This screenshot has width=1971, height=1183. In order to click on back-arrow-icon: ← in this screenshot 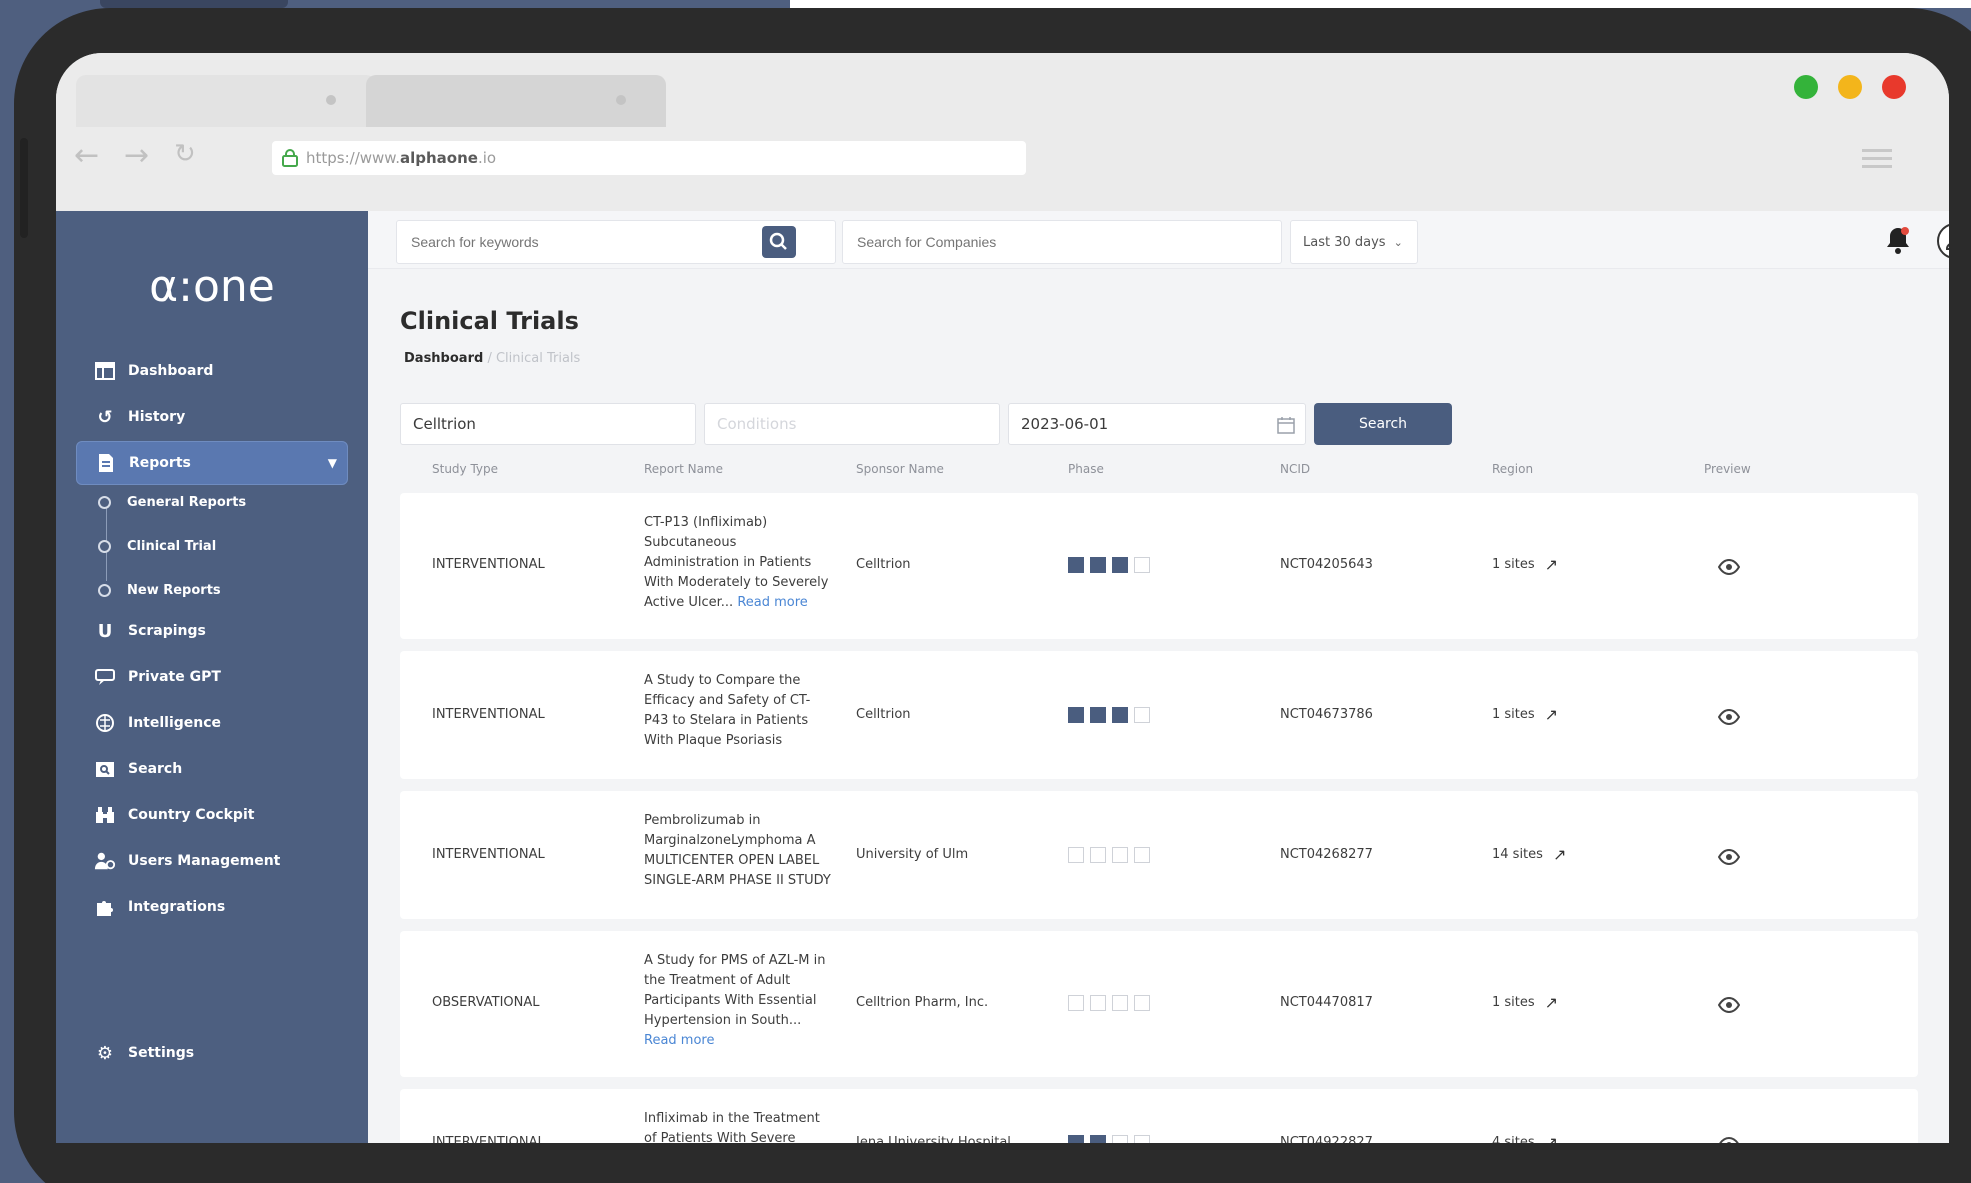, I will do `click(86, 156)`.